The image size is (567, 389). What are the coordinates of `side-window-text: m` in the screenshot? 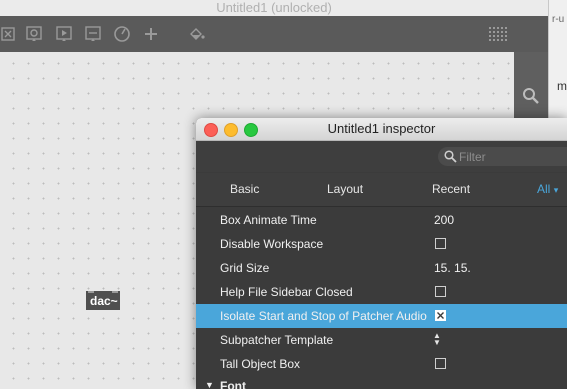 It's located at (562, 86).